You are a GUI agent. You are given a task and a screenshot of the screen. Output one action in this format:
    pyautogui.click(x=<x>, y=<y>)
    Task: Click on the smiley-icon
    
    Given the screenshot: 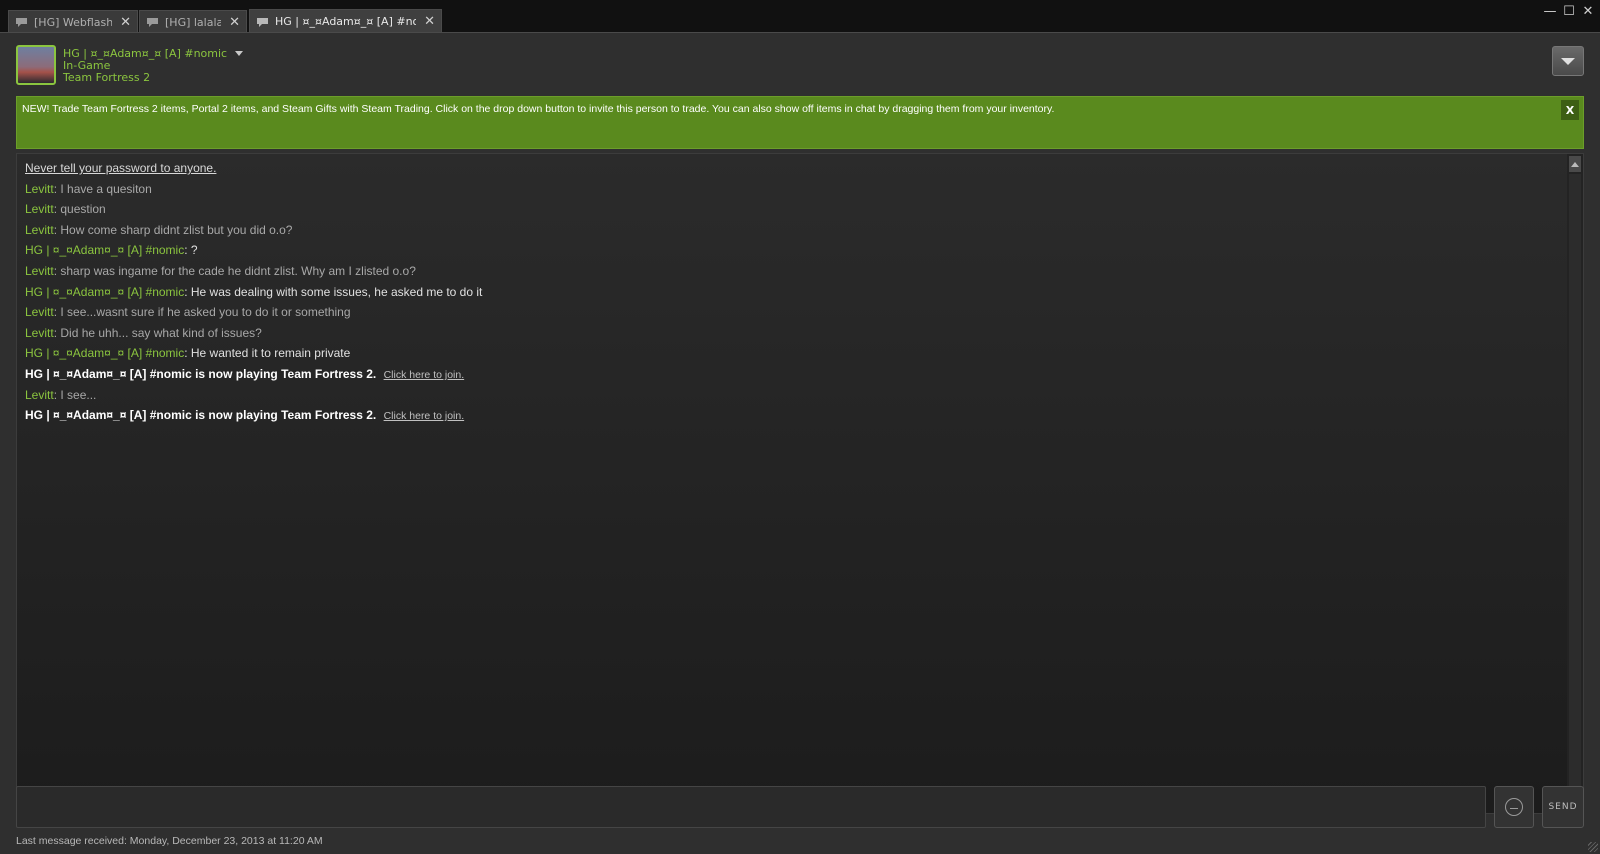 What is the action you would take?
    pyautogui.click(x=1514, y=807)
    